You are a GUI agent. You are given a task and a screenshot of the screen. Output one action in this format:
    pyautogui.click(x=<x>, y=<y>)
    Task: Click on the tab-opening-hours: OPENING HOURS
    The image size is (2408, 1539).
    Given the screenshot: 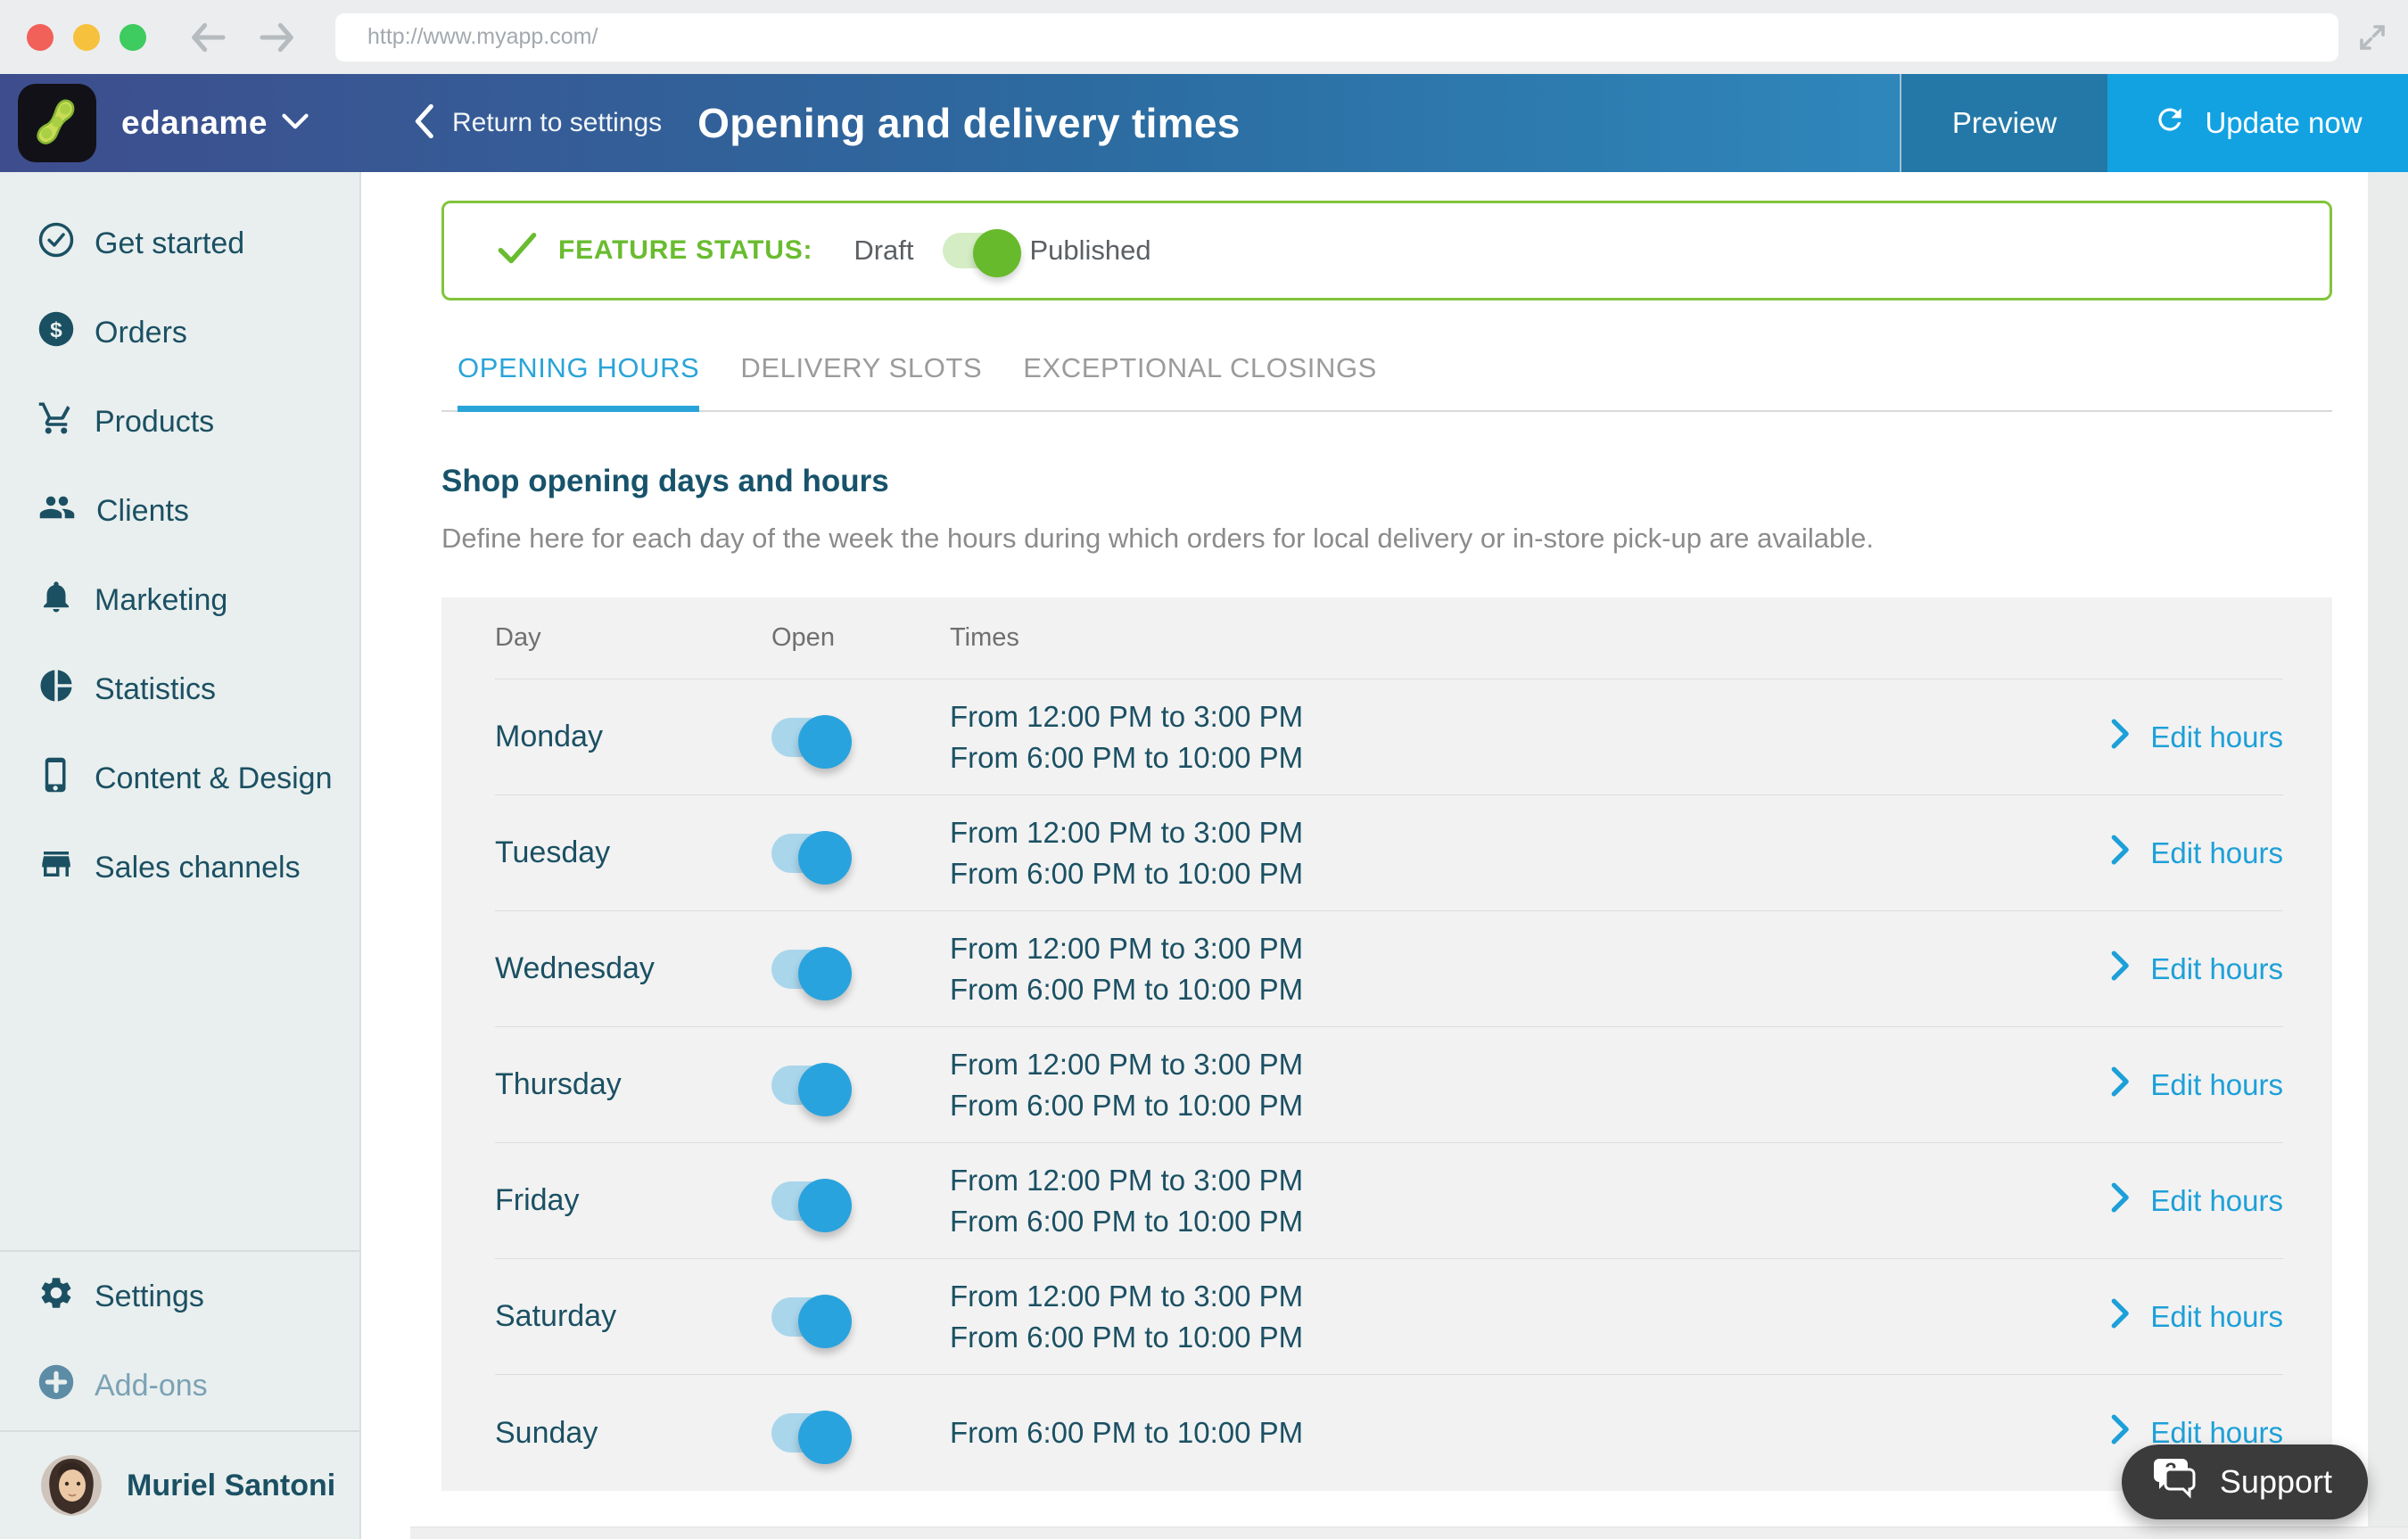 What is the action you would take?
    pyautogui.click(x=579, y=382)
    